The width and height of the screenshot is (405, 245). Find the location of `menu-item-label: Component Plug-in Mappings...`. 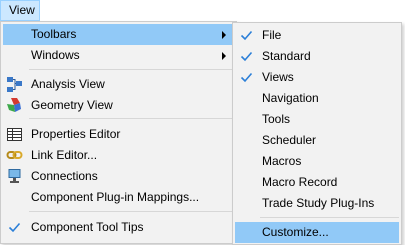

menu-item-label: Component Plug-in Mappings... is located at coordinates (115, 197).